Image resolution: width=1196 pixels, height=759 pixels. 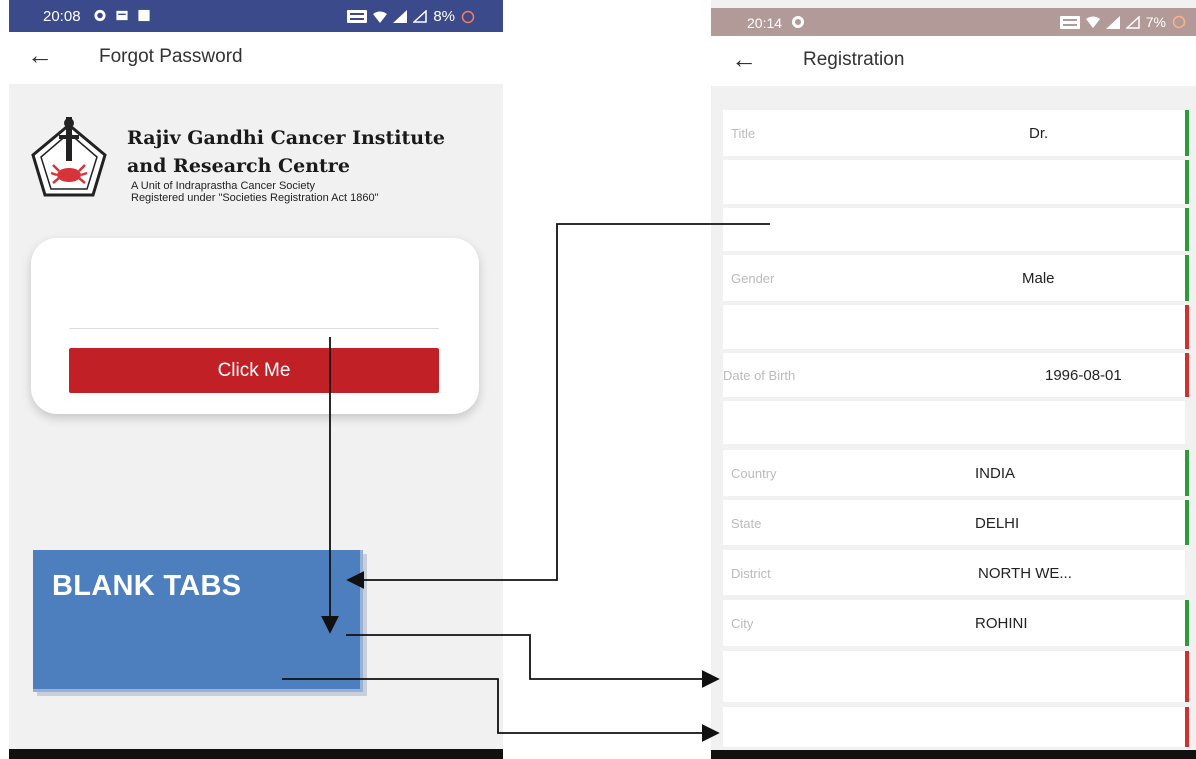 What do you see at coordinates (956, 522) in the screenshot?
I see `form-row-state: State DELHI` at bounding box center [956, 522].